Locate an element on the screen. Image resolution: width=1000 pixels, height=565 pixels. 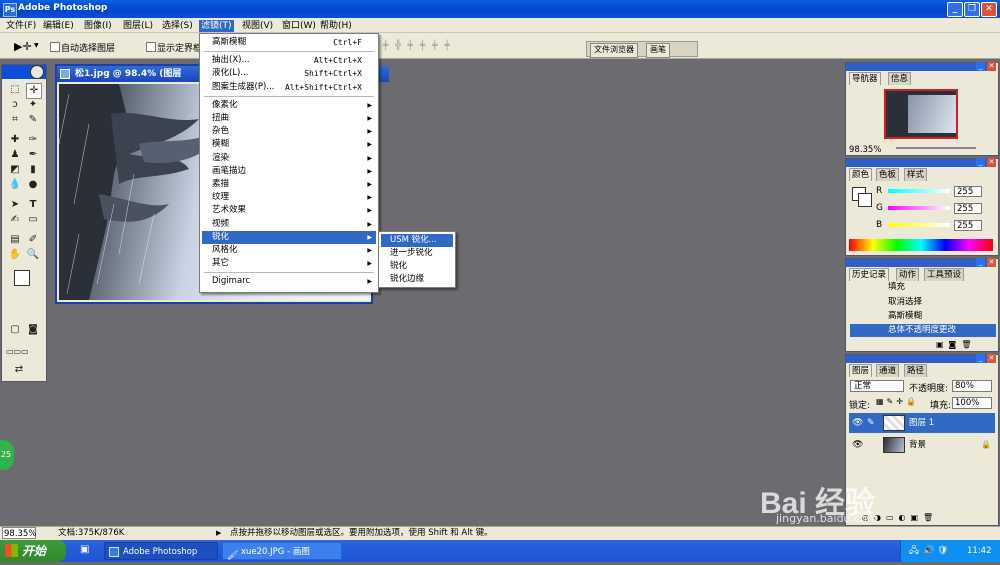
show-bounds-checkbox is located at coordinates (151, 47).